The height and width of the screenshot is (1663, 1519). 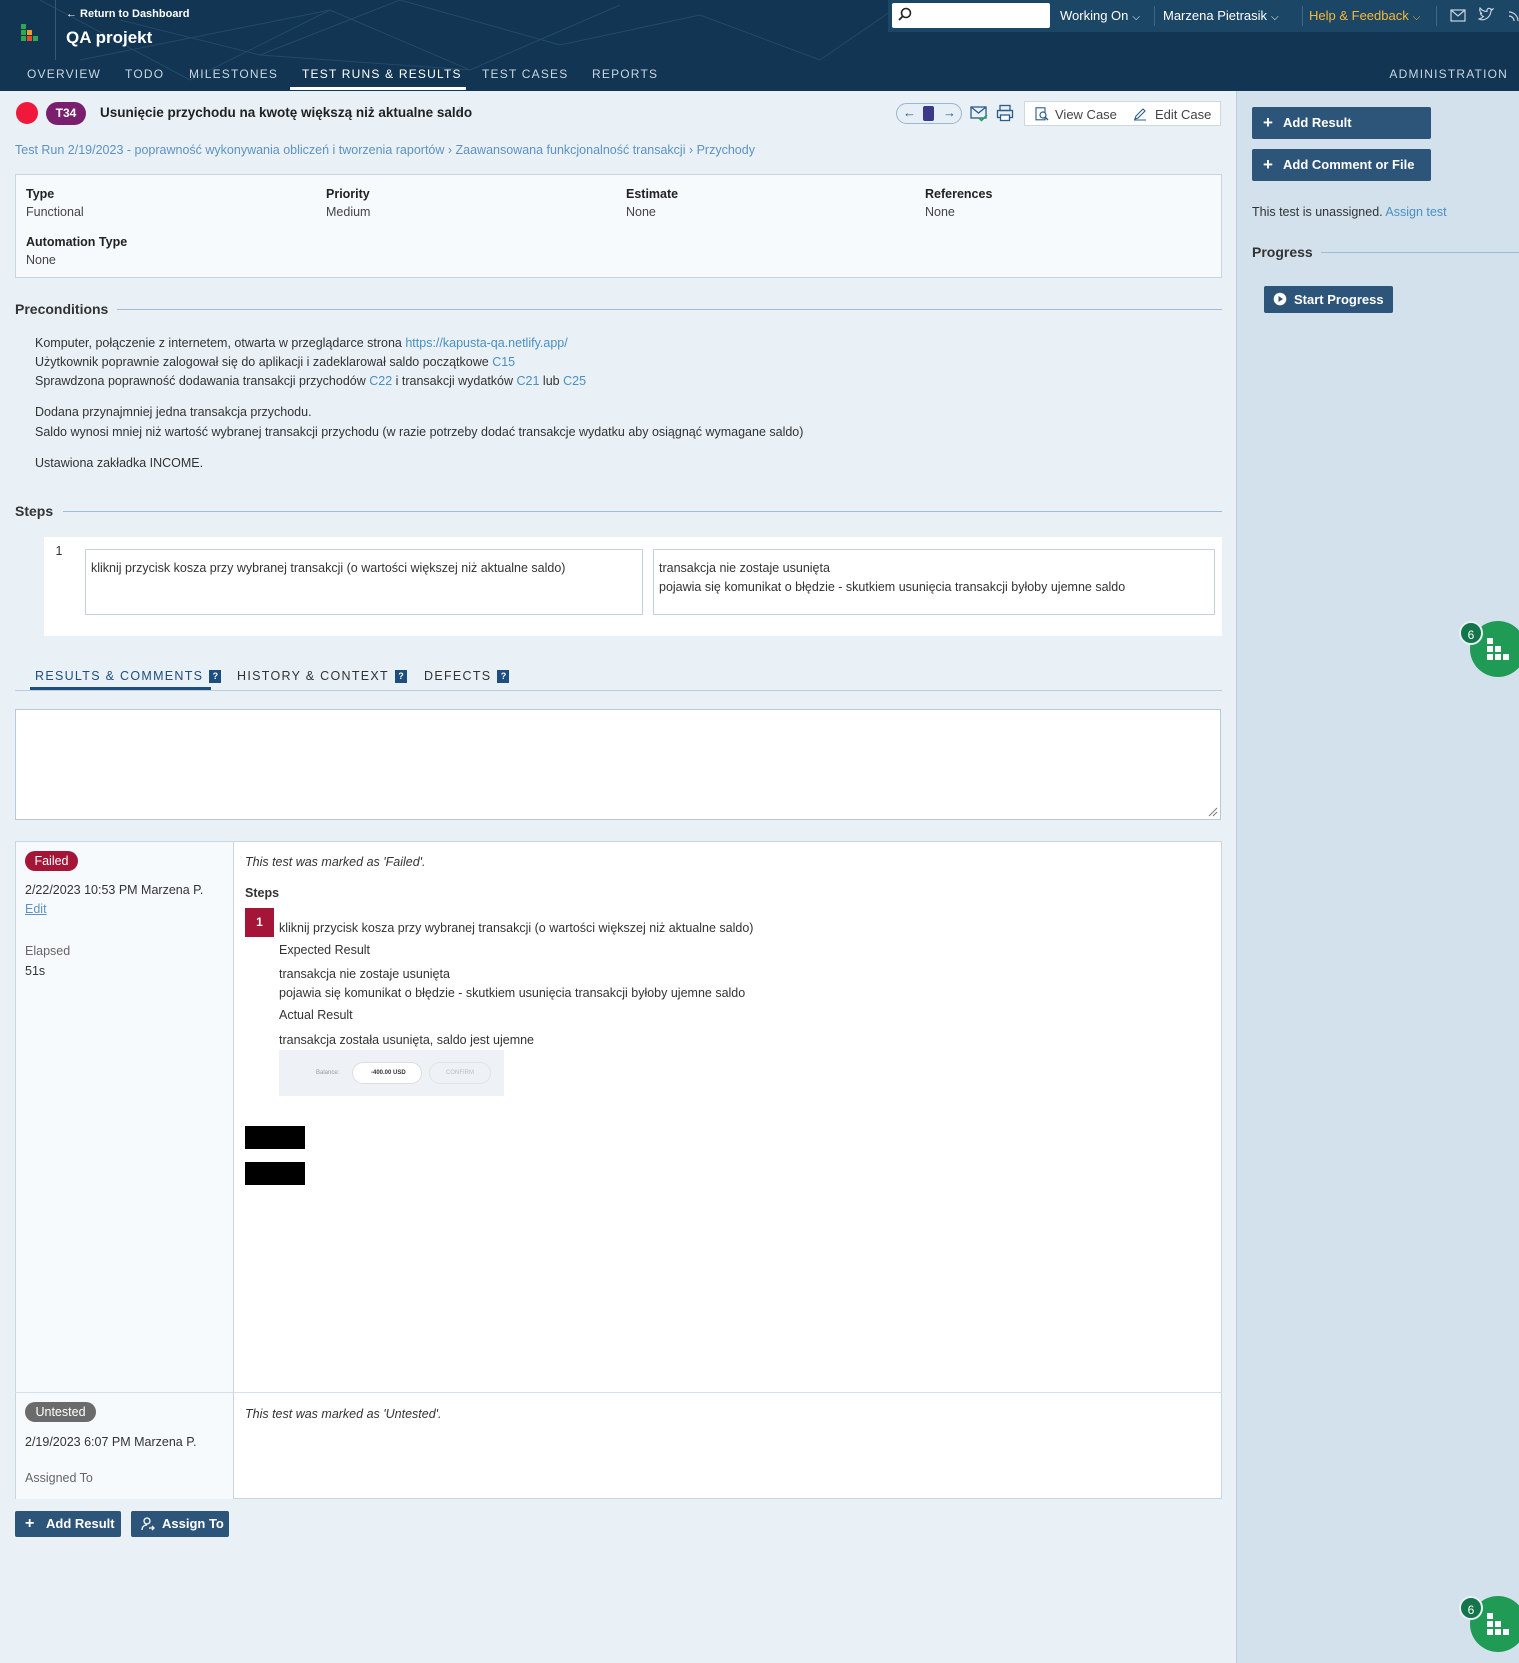 I want to click on assign-test-link: Assign test, so click(x=1415, y=212).